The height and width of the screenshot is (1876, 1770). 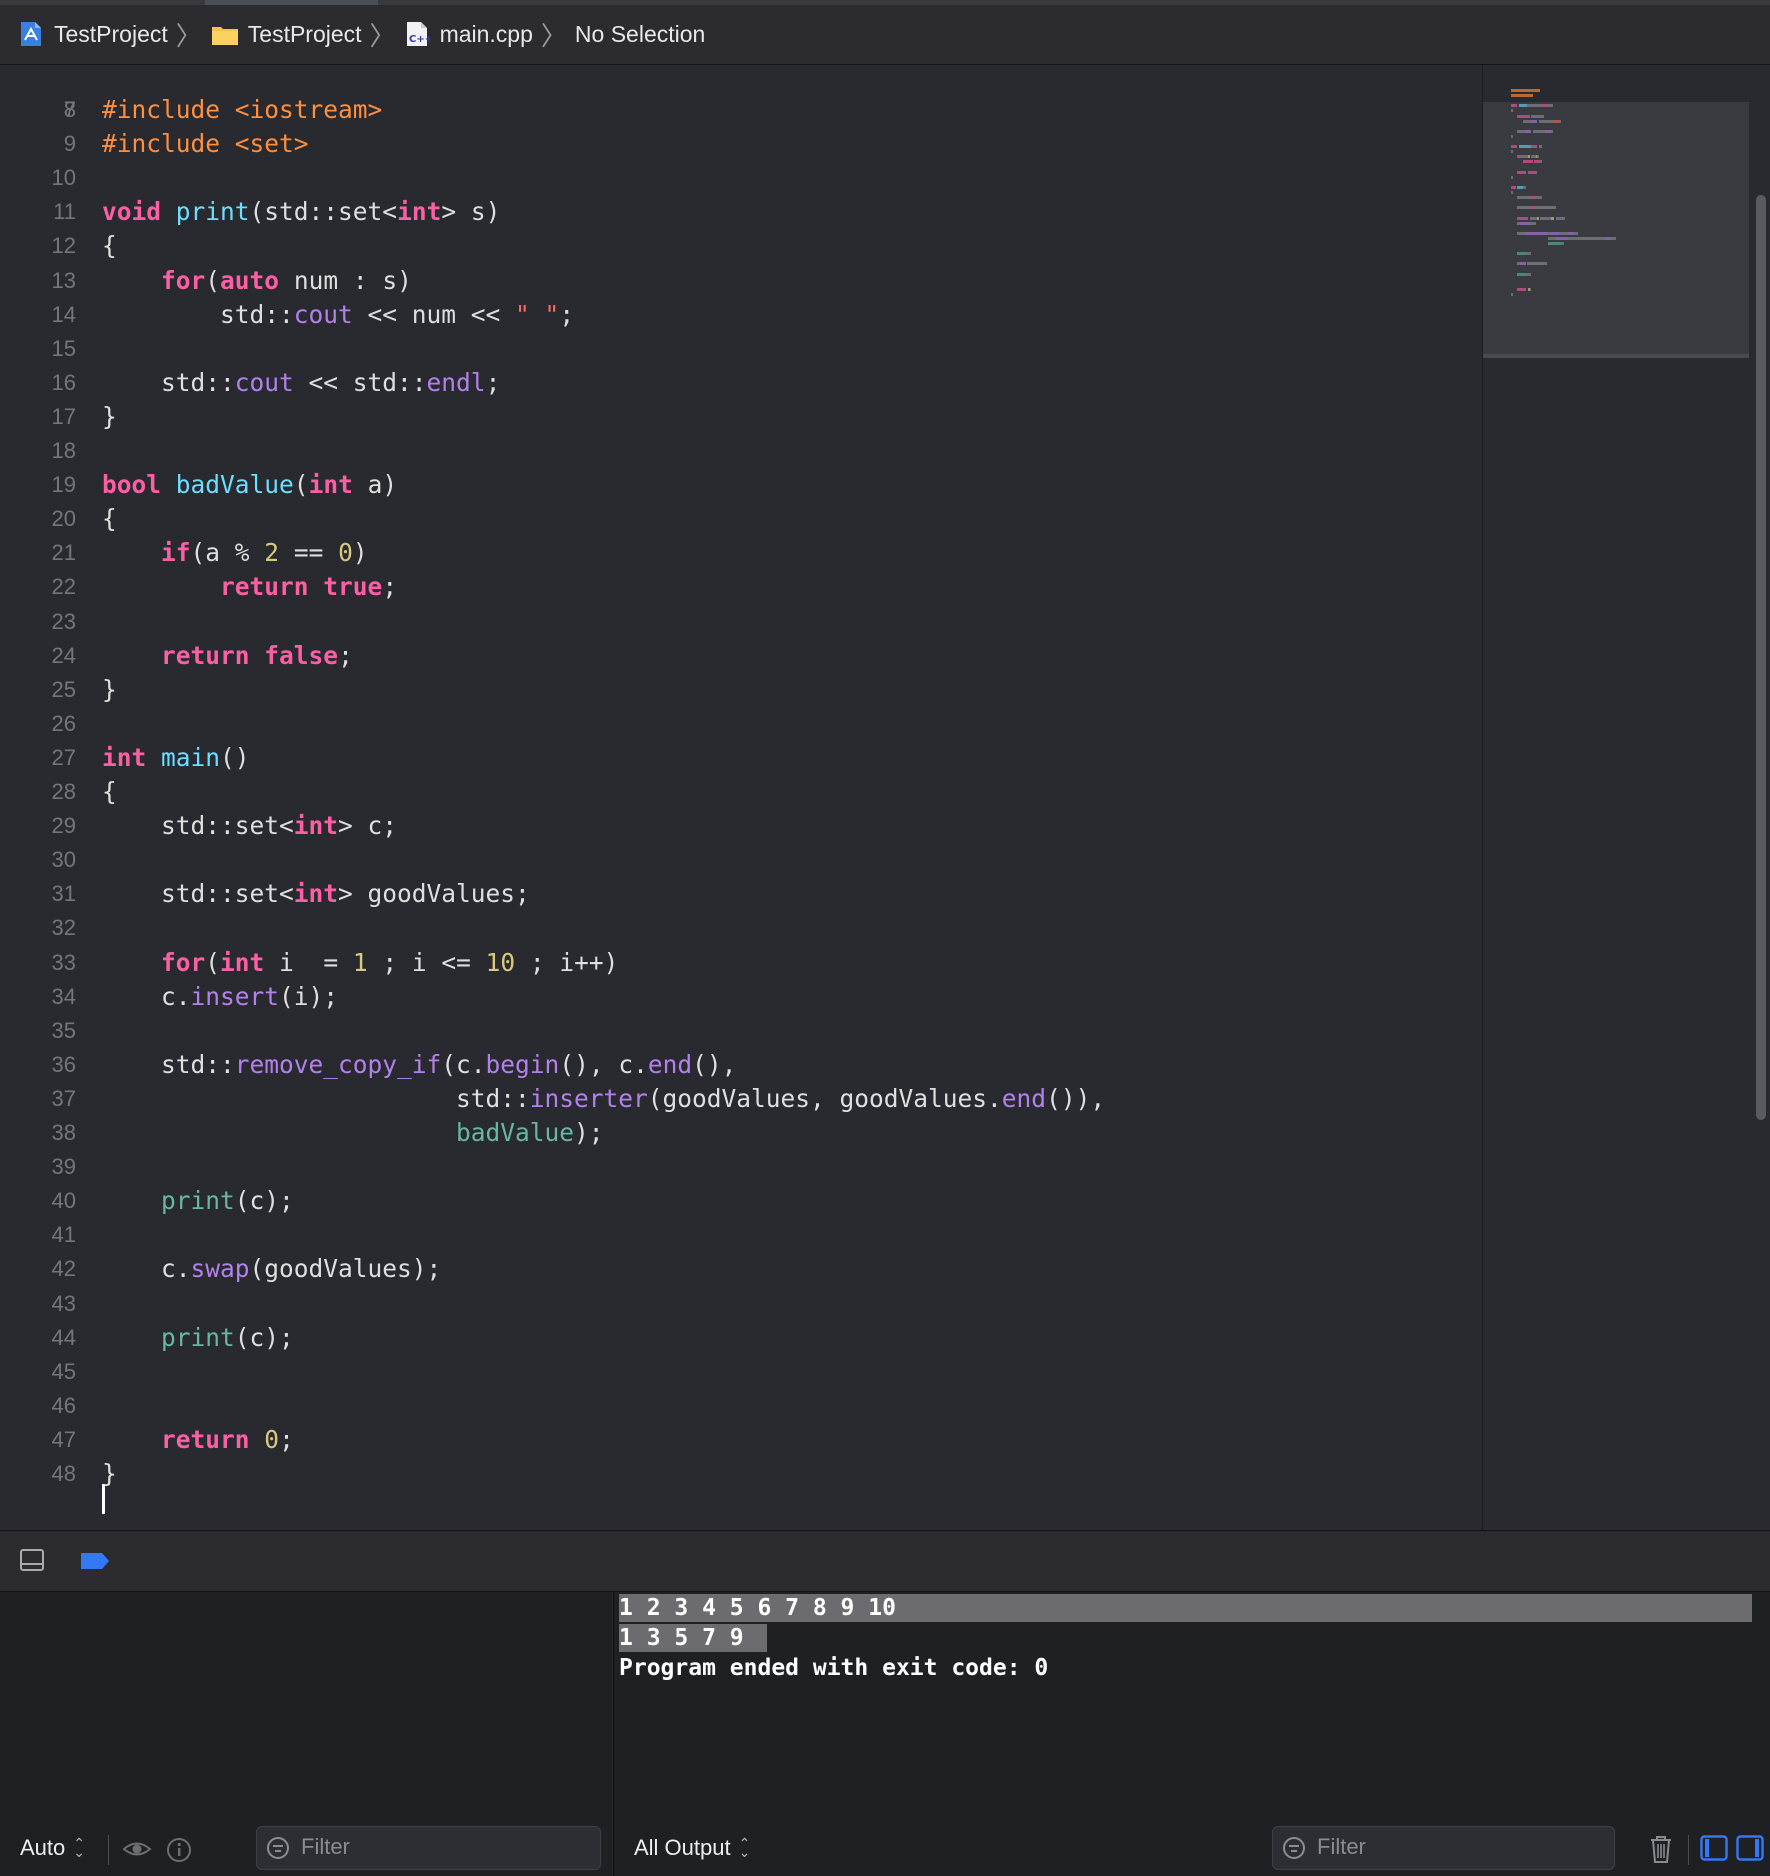 I want to click on variables-filter-field: Filter, so click(x=428, y=1848).